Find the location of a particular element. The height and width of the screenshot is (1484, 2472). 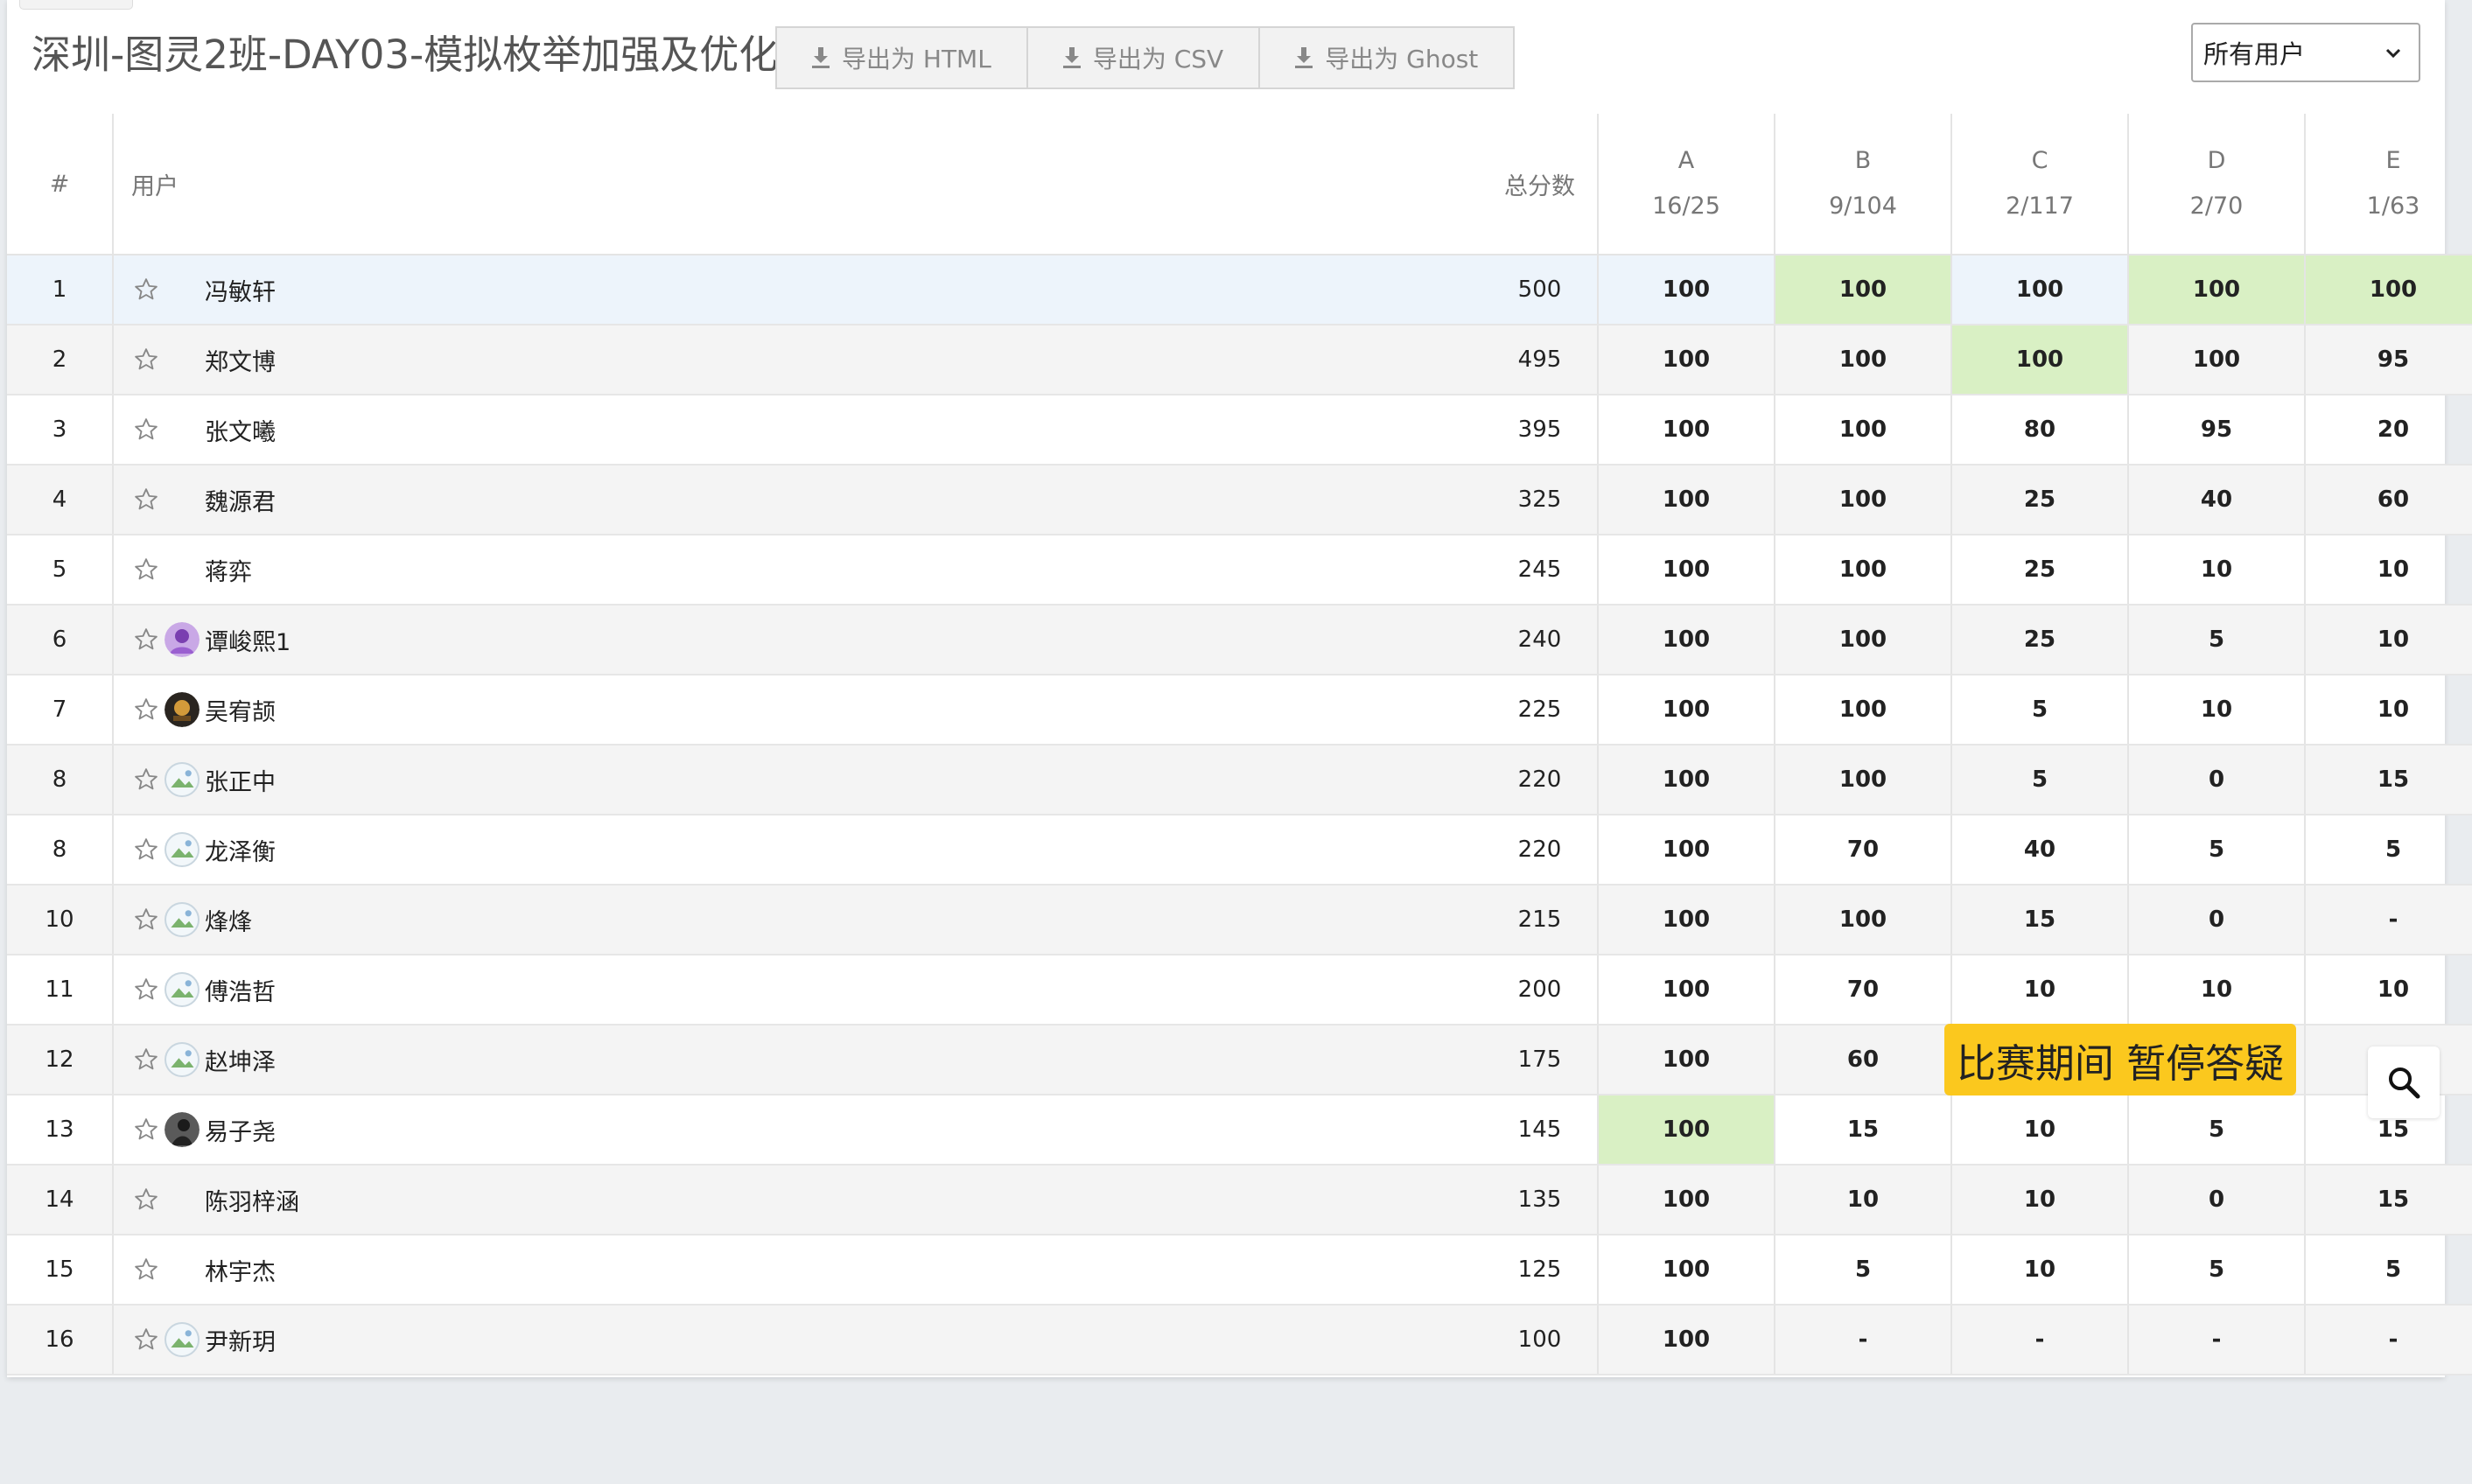

score-cell-b: 5 is located at coordinates (1863, 1270).